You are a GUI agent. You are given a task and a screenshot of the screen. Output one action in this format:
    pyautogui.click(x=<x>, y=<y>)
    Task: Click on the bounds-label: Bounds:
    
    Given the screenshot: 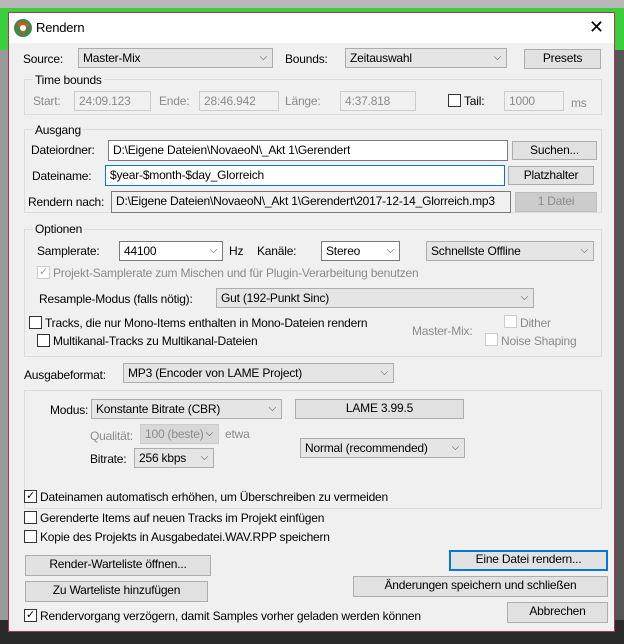 What is the action you would take?
    pyautogui.click(x=306, y=59)
    